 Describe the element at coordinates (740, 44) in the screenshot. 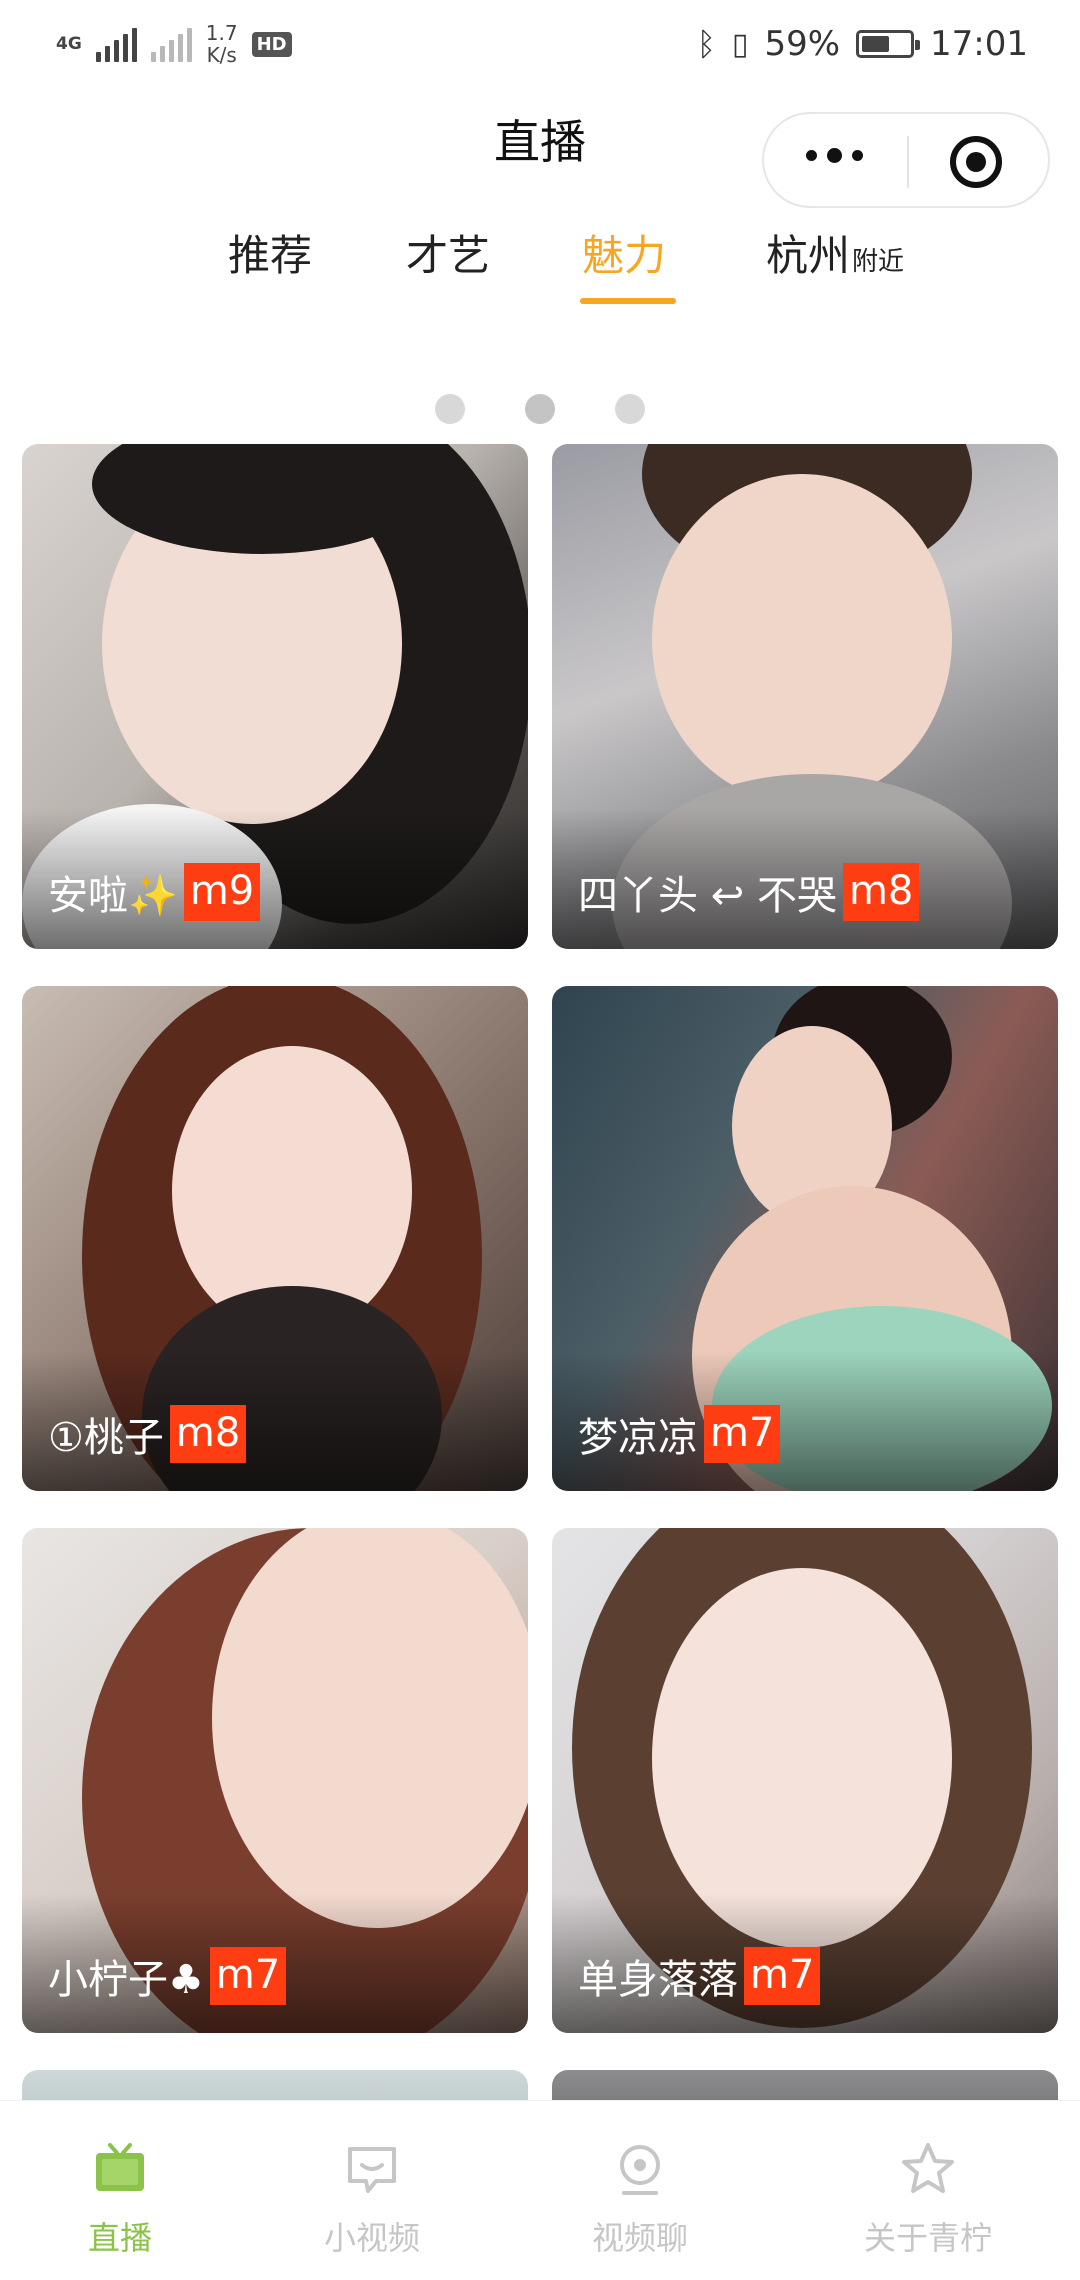

I see `vibrate-icon: ▯` at that location.